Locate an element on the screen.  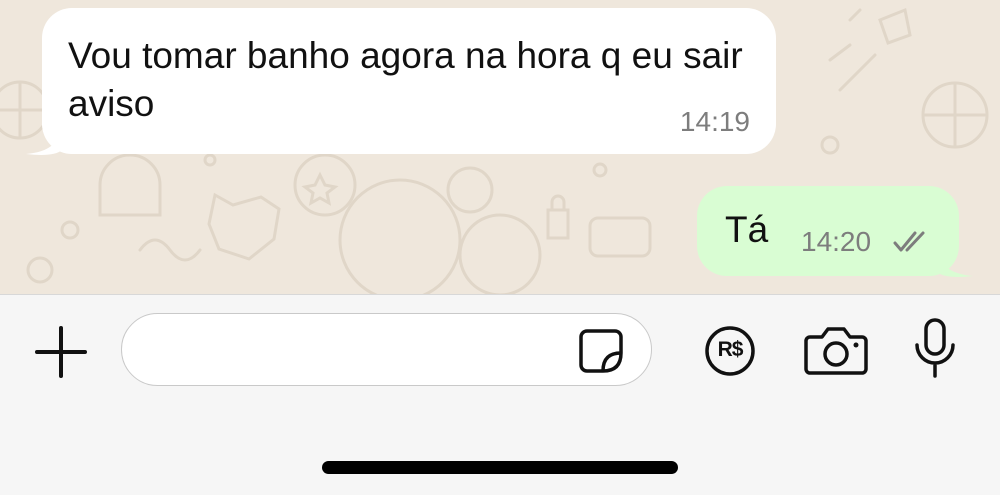
sticker-icon is located at coordinates (601, 351).